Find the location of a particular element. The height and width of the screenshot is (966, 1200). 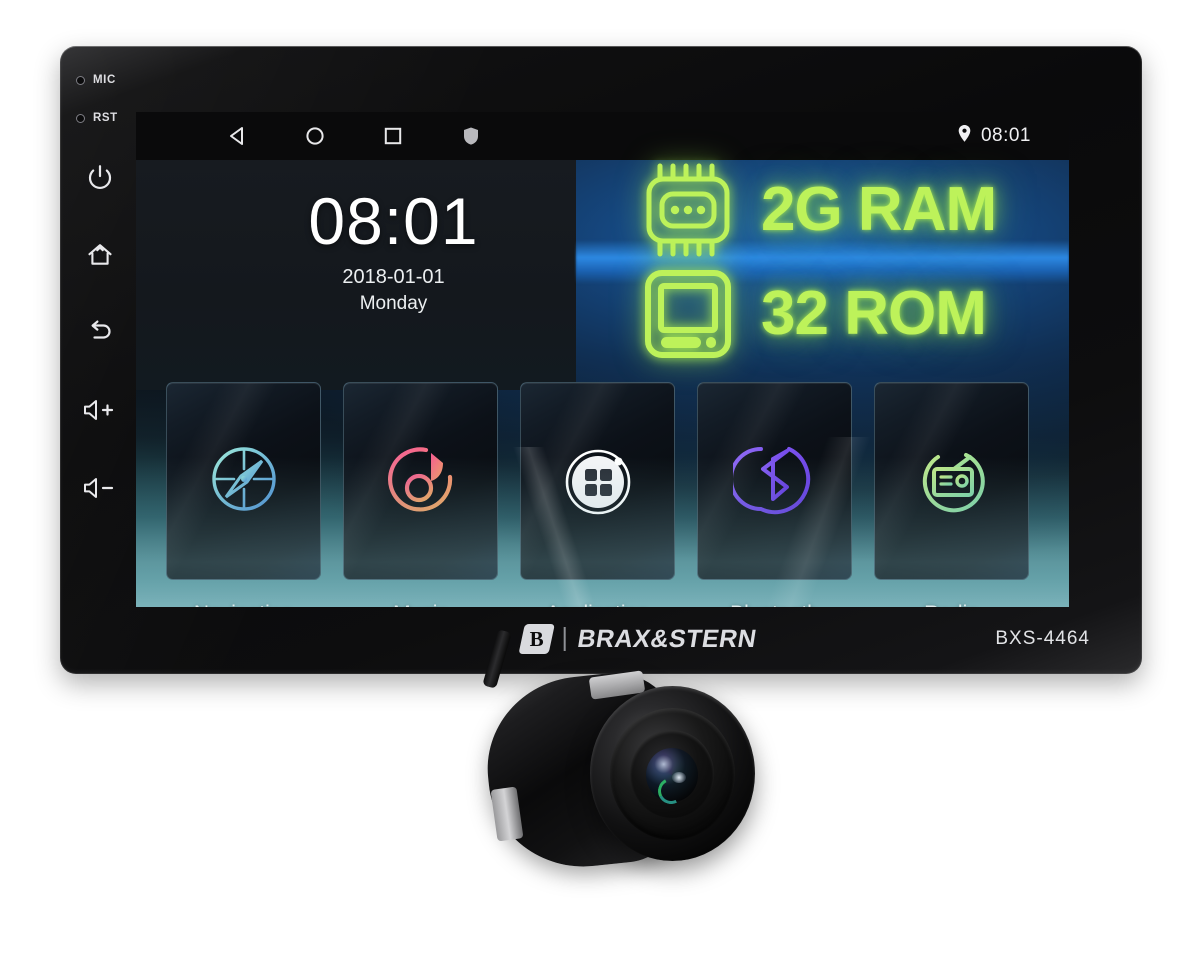

android-home-icon is located at coordinates (315, 136).